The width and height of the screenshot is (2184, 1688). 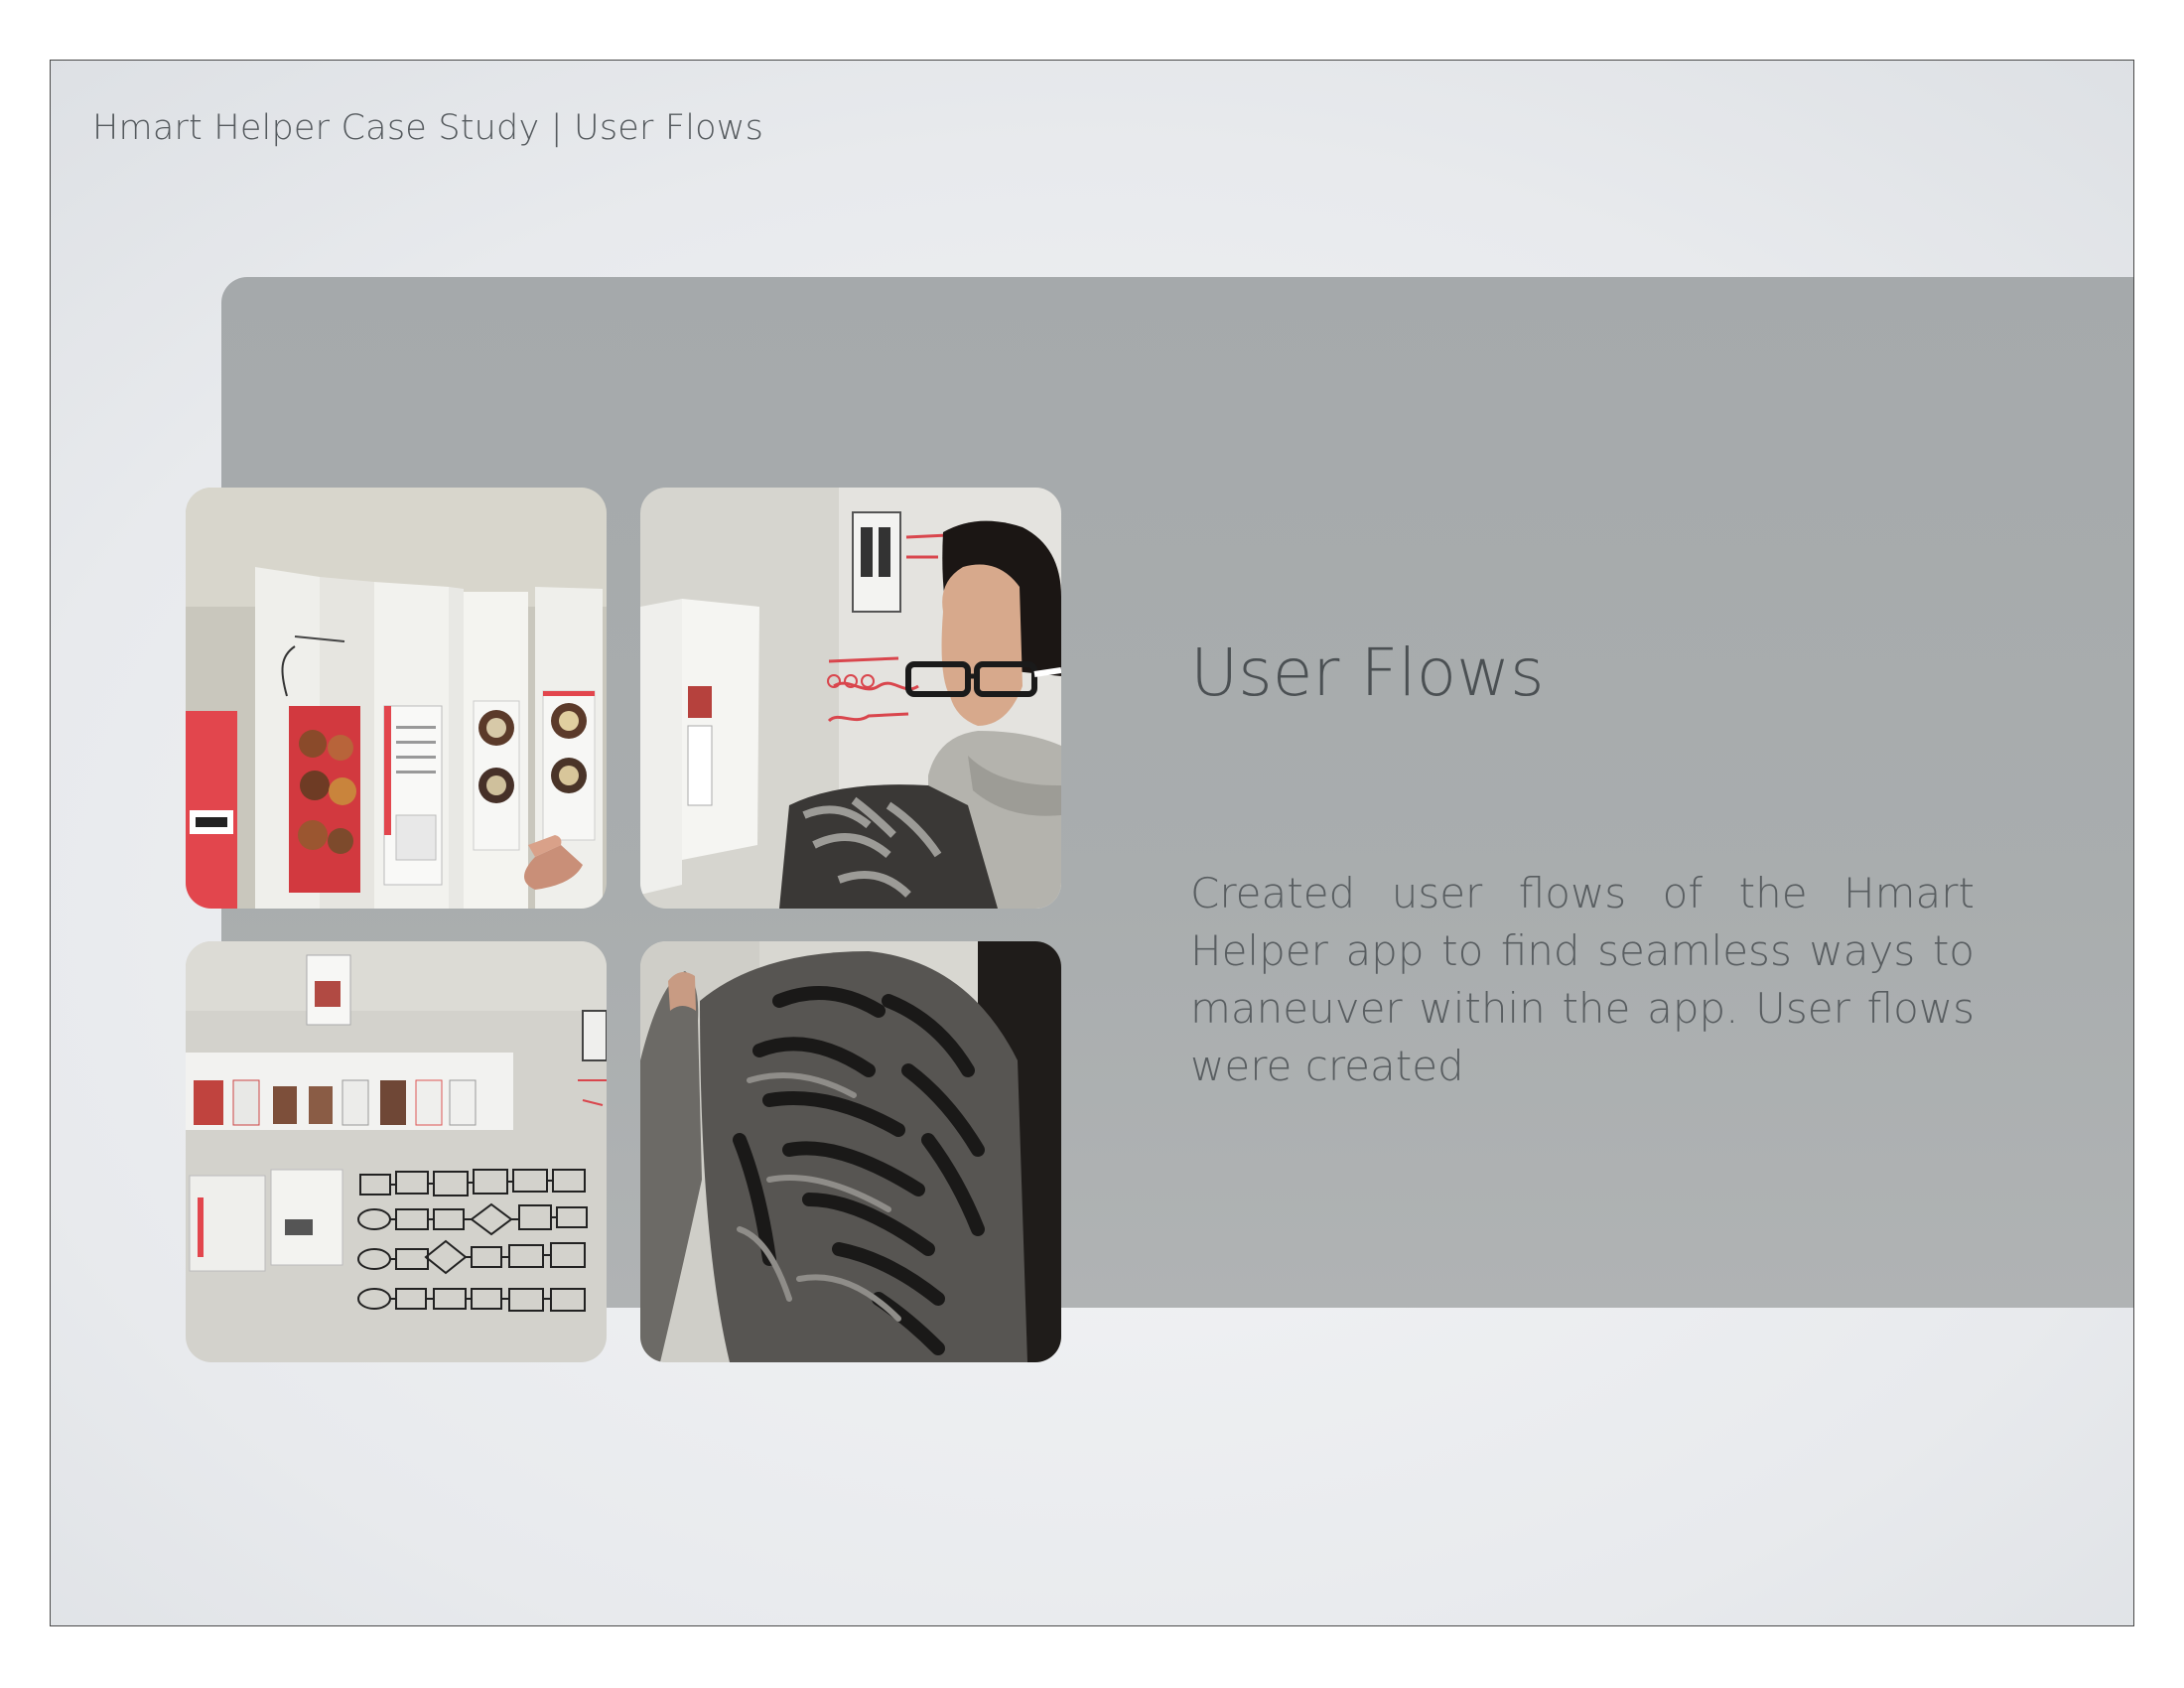 What do you see at coordinates (1367, 672) in the screenshot?
I see `section-heading: User Flows` at bounding box center [1367, 672].